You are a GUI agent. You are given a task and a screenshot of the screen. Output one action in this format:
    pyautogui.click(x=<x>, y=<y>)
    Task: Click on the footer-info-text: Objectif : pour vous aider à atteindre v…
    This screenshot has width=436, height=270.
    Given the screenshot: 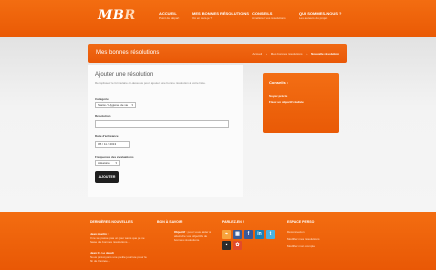 What is the action you would take?
    pyautogui.click(x=192, y=236)
    